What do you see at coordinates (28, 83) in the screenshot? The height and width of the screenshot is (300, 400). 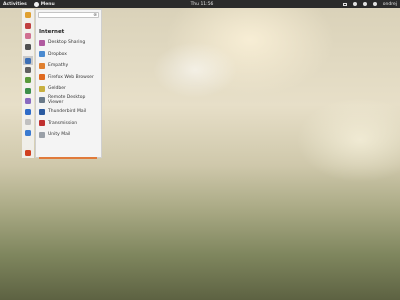 I see `category-dock` at bounding box center [28, 83].